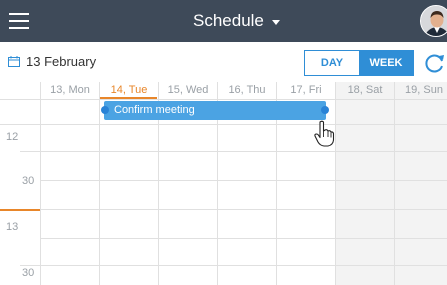 This screenshot has height=285, width=447. What do you see at coordinates (325, 110) in the screenshot?
I see `event-resize-handle-right` at bounding box center [325, 110].